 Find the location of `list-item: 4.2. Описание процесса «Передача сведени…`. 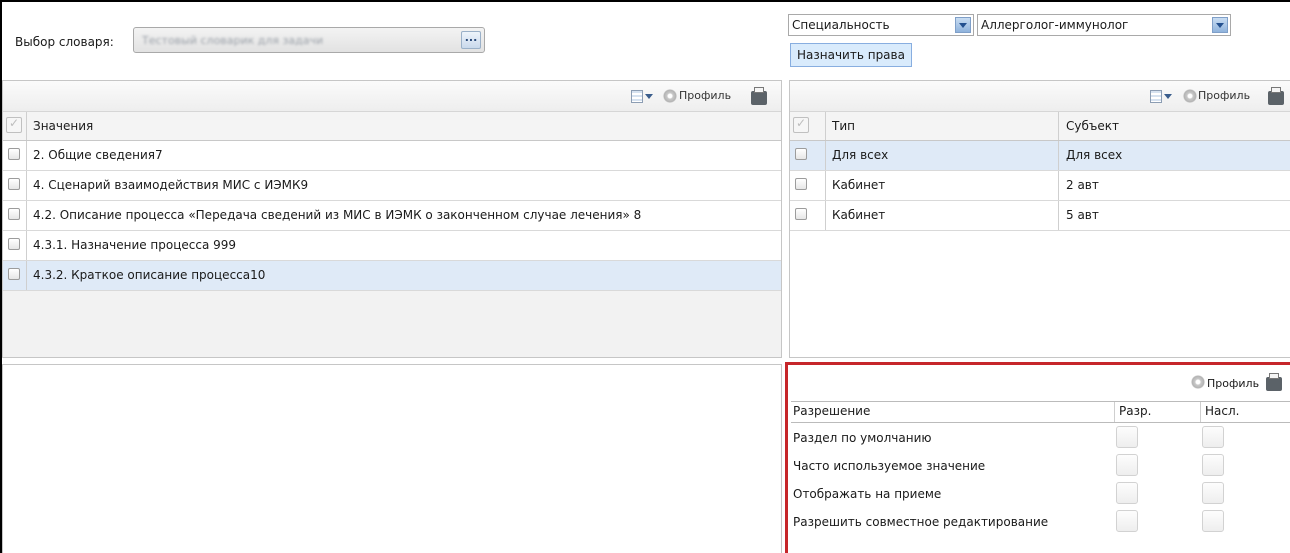

list-item: 4.2. Описание процесса «Передача сведени… is located at coordinates (392, 216).